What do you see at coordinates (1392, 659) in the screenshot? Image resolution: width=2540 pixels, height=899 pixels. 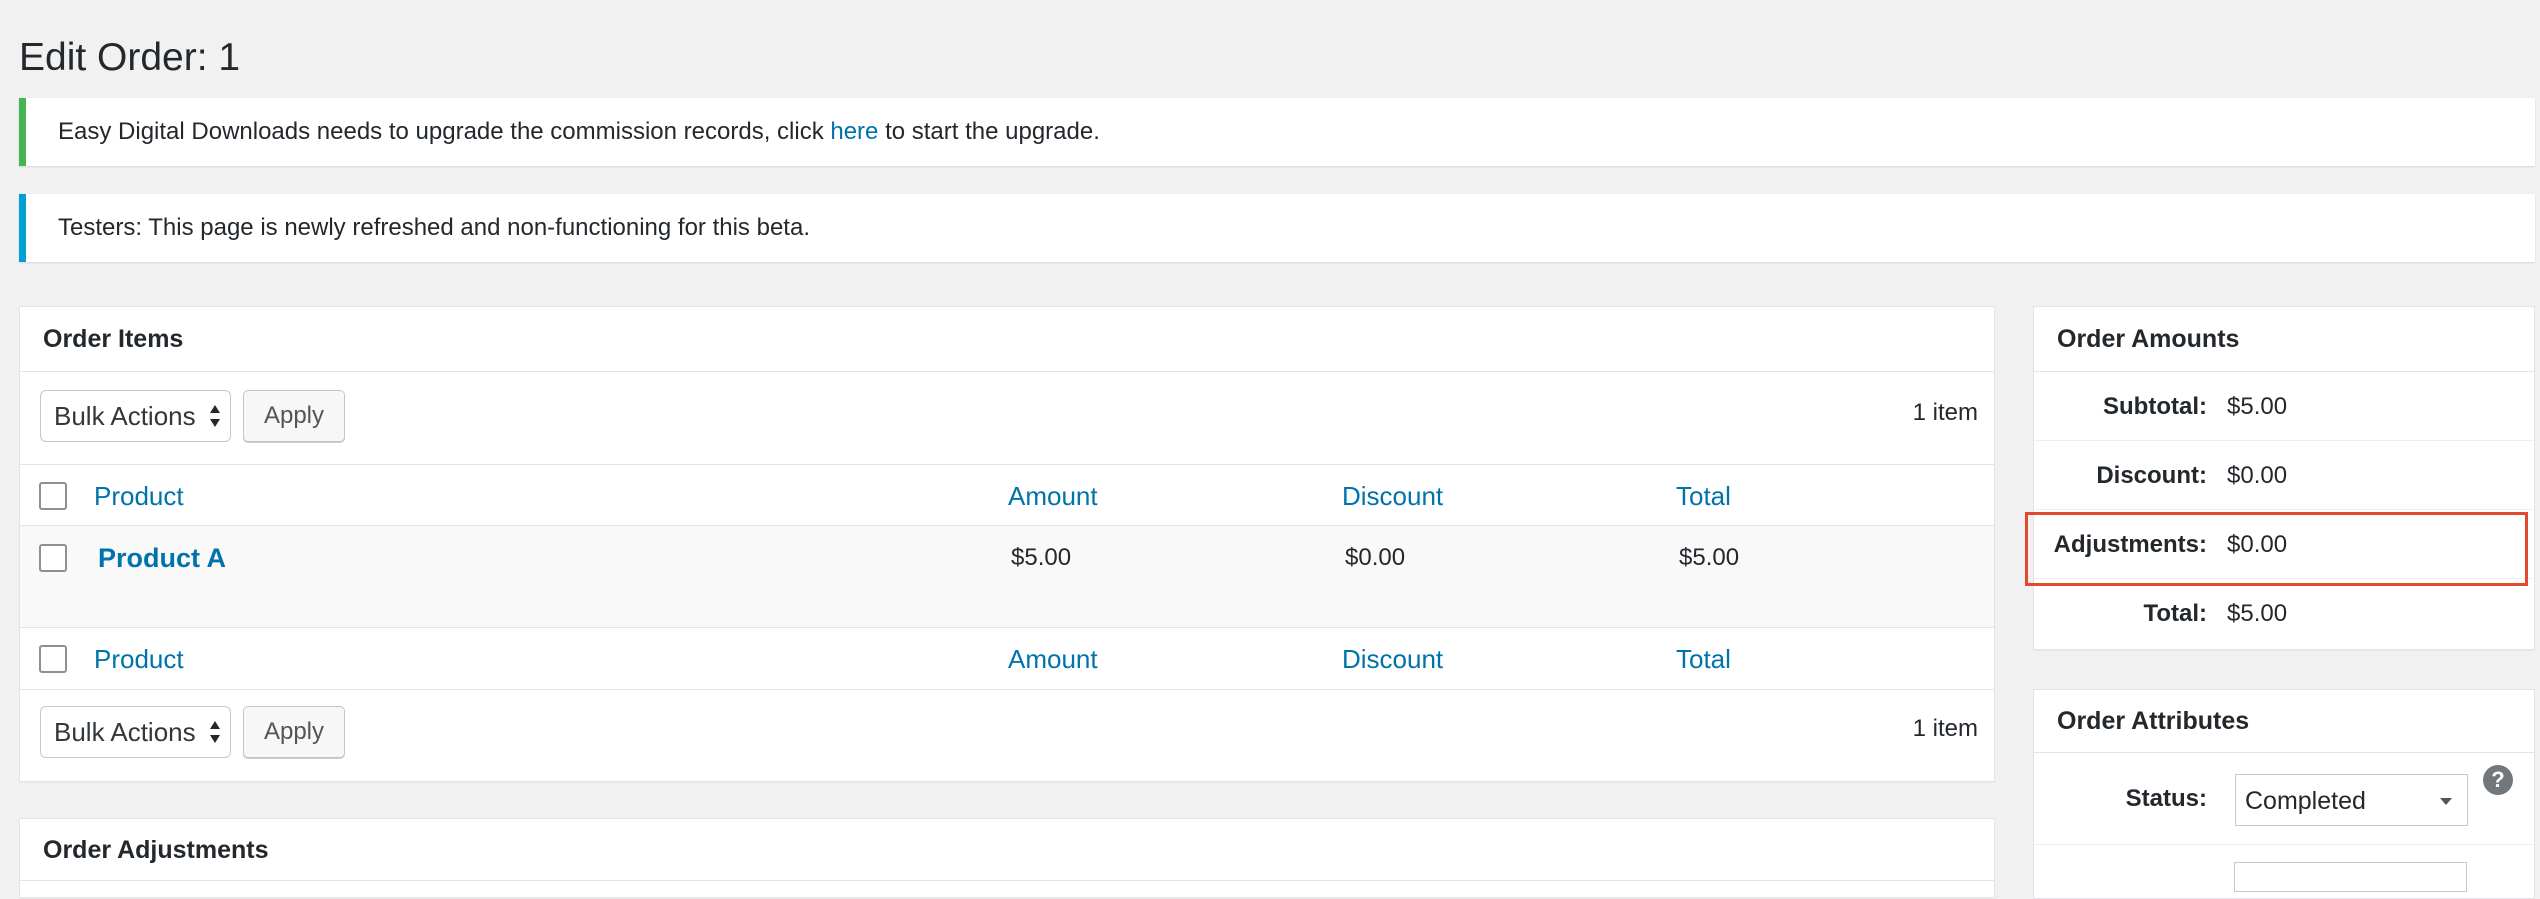 I see `column-discount-footer: Discount` at bounding box center [1392, 659].